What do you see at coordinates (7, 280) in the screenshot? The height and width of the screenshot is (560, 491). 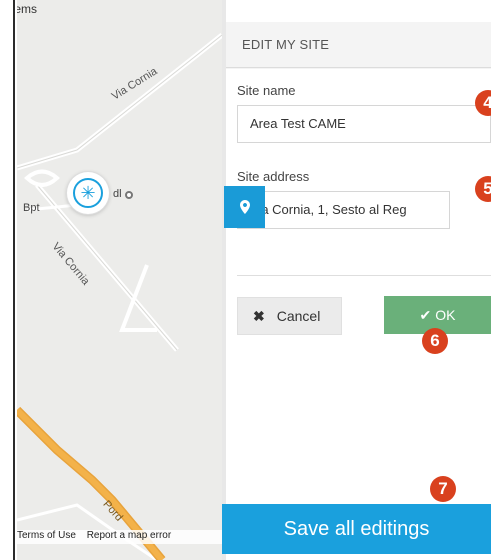 I see `left-edge` at bounding box center [7, 280].